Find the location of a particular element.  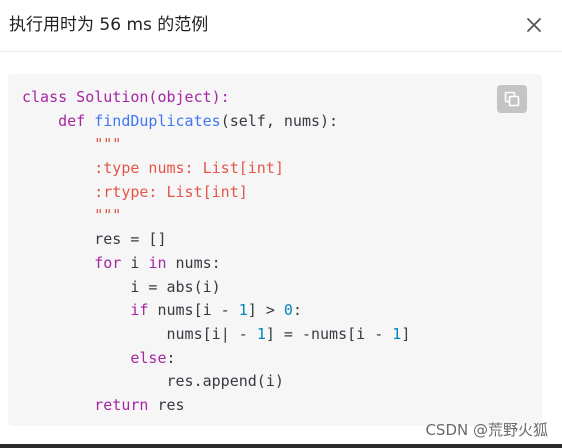

code-token: nums: is located at coordinates (193, 262).